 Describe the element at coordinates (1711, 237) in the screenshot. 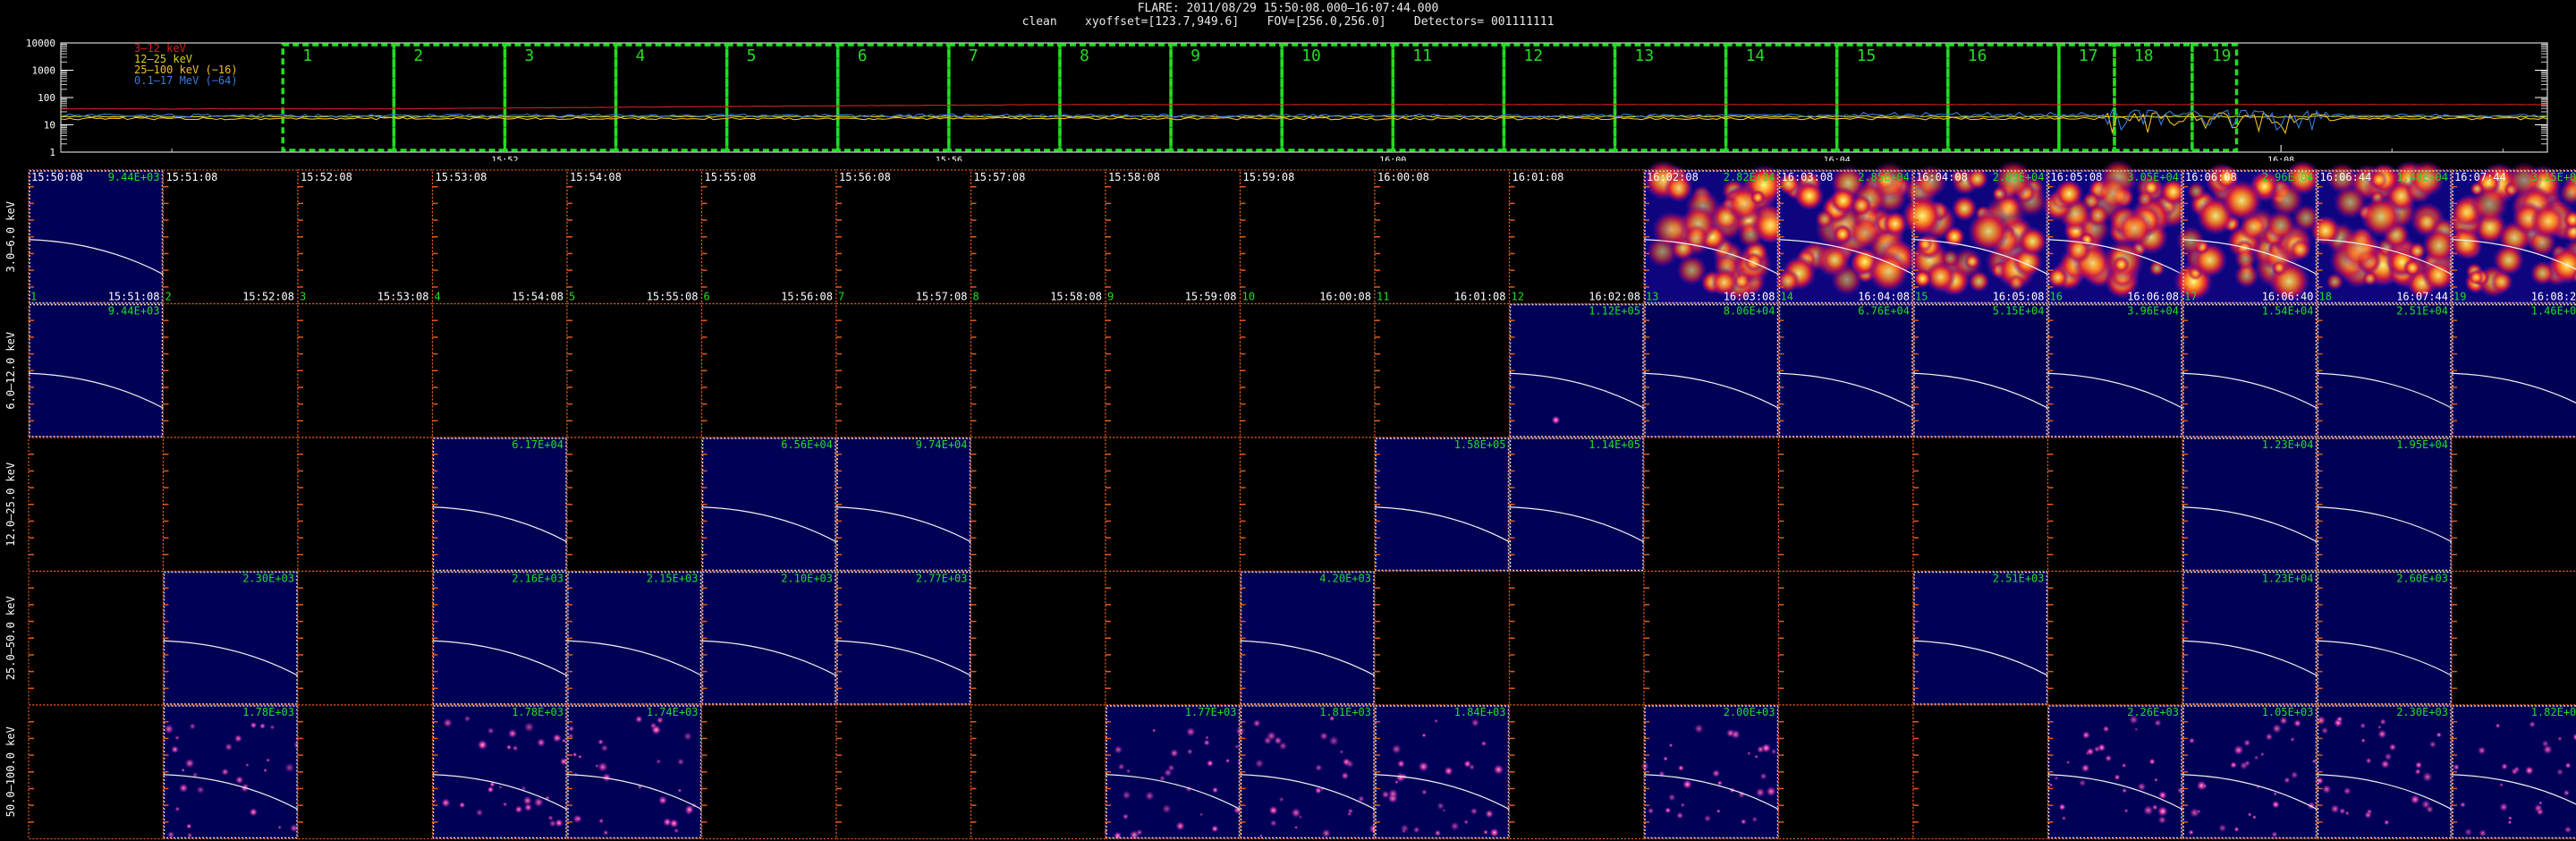

I see `emission-haze` at that location.